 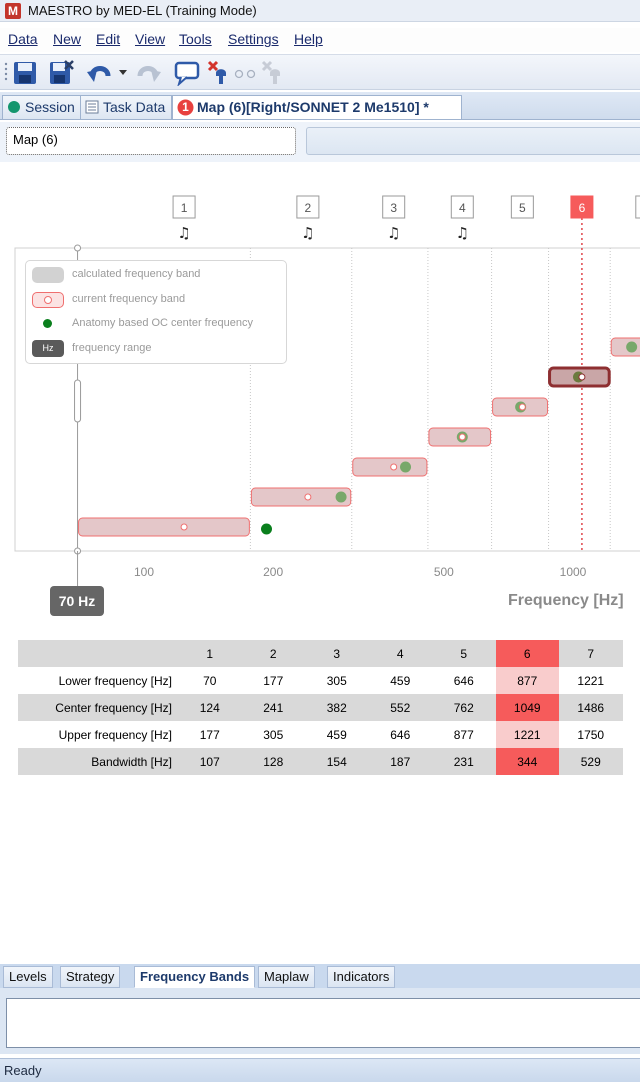 I want to click on tab-session: Session, so click(x=42, y=107).